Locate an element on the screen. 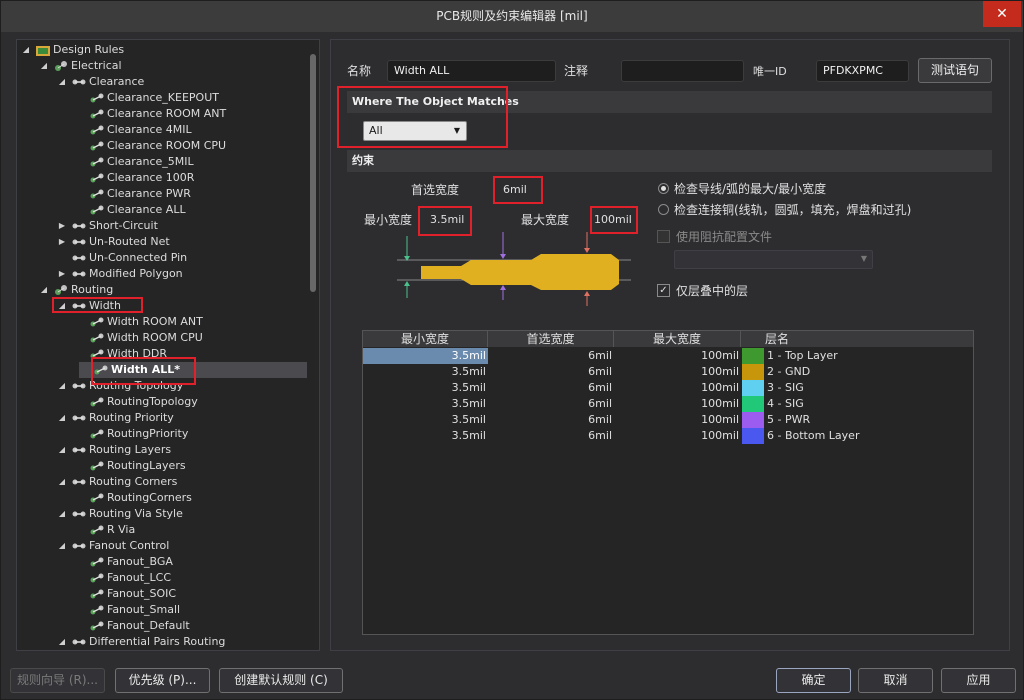 Image resolution: width=1024 pixels, height=700 pixels. check-tracks-radio is located at coordinates (663, 188).